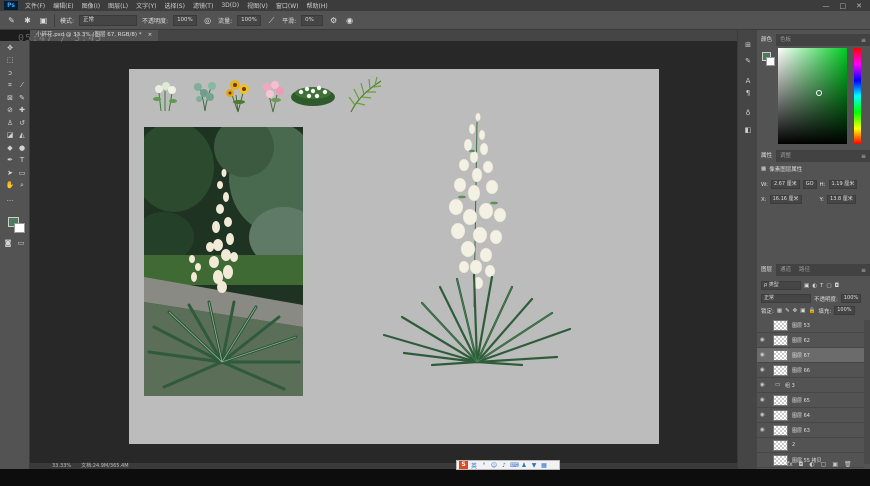 This screenshot has height=486, width=870. What do you see at coordinates (810, 415) in the screenshot?
I see `layer-row: ◉ 图层 64` at bounding box center [810, 415].